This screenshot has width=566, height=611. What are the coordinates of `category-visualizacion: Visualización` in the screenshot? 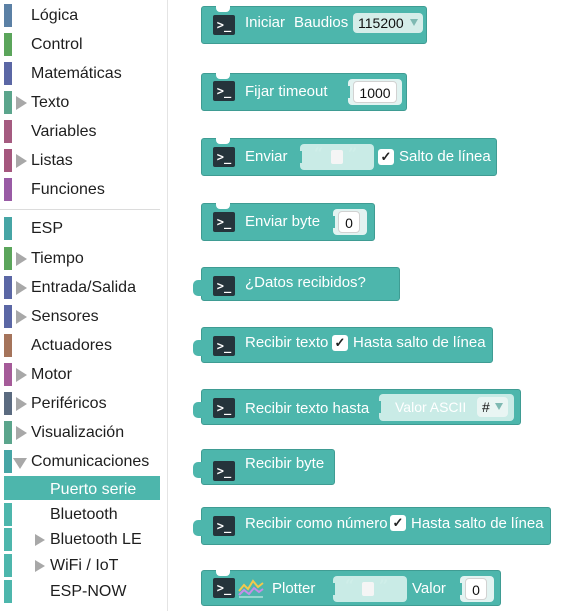 It's located at (83, 432).